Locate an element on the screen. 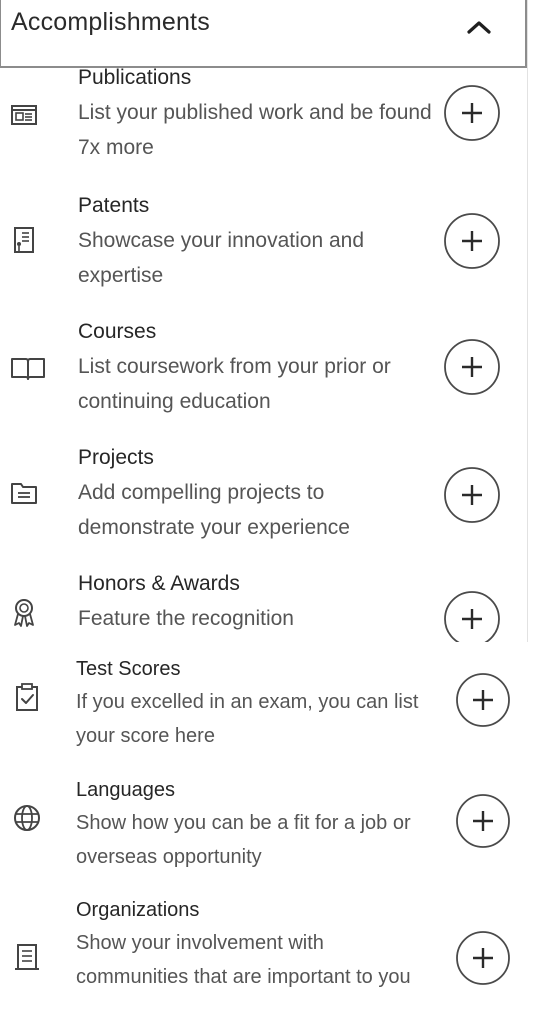 Image resolution: width=536 pixels, height=1019 pixels. add-project-button is located at coordinates (472, 495).